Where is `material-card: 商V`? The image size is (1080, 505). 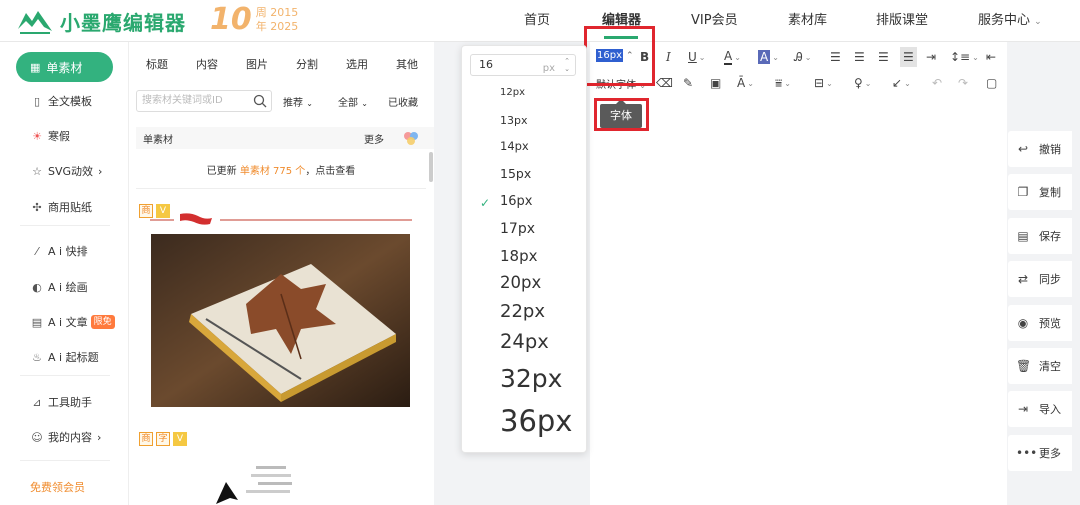
material-card: 商V is located at coordinates (281, 304).